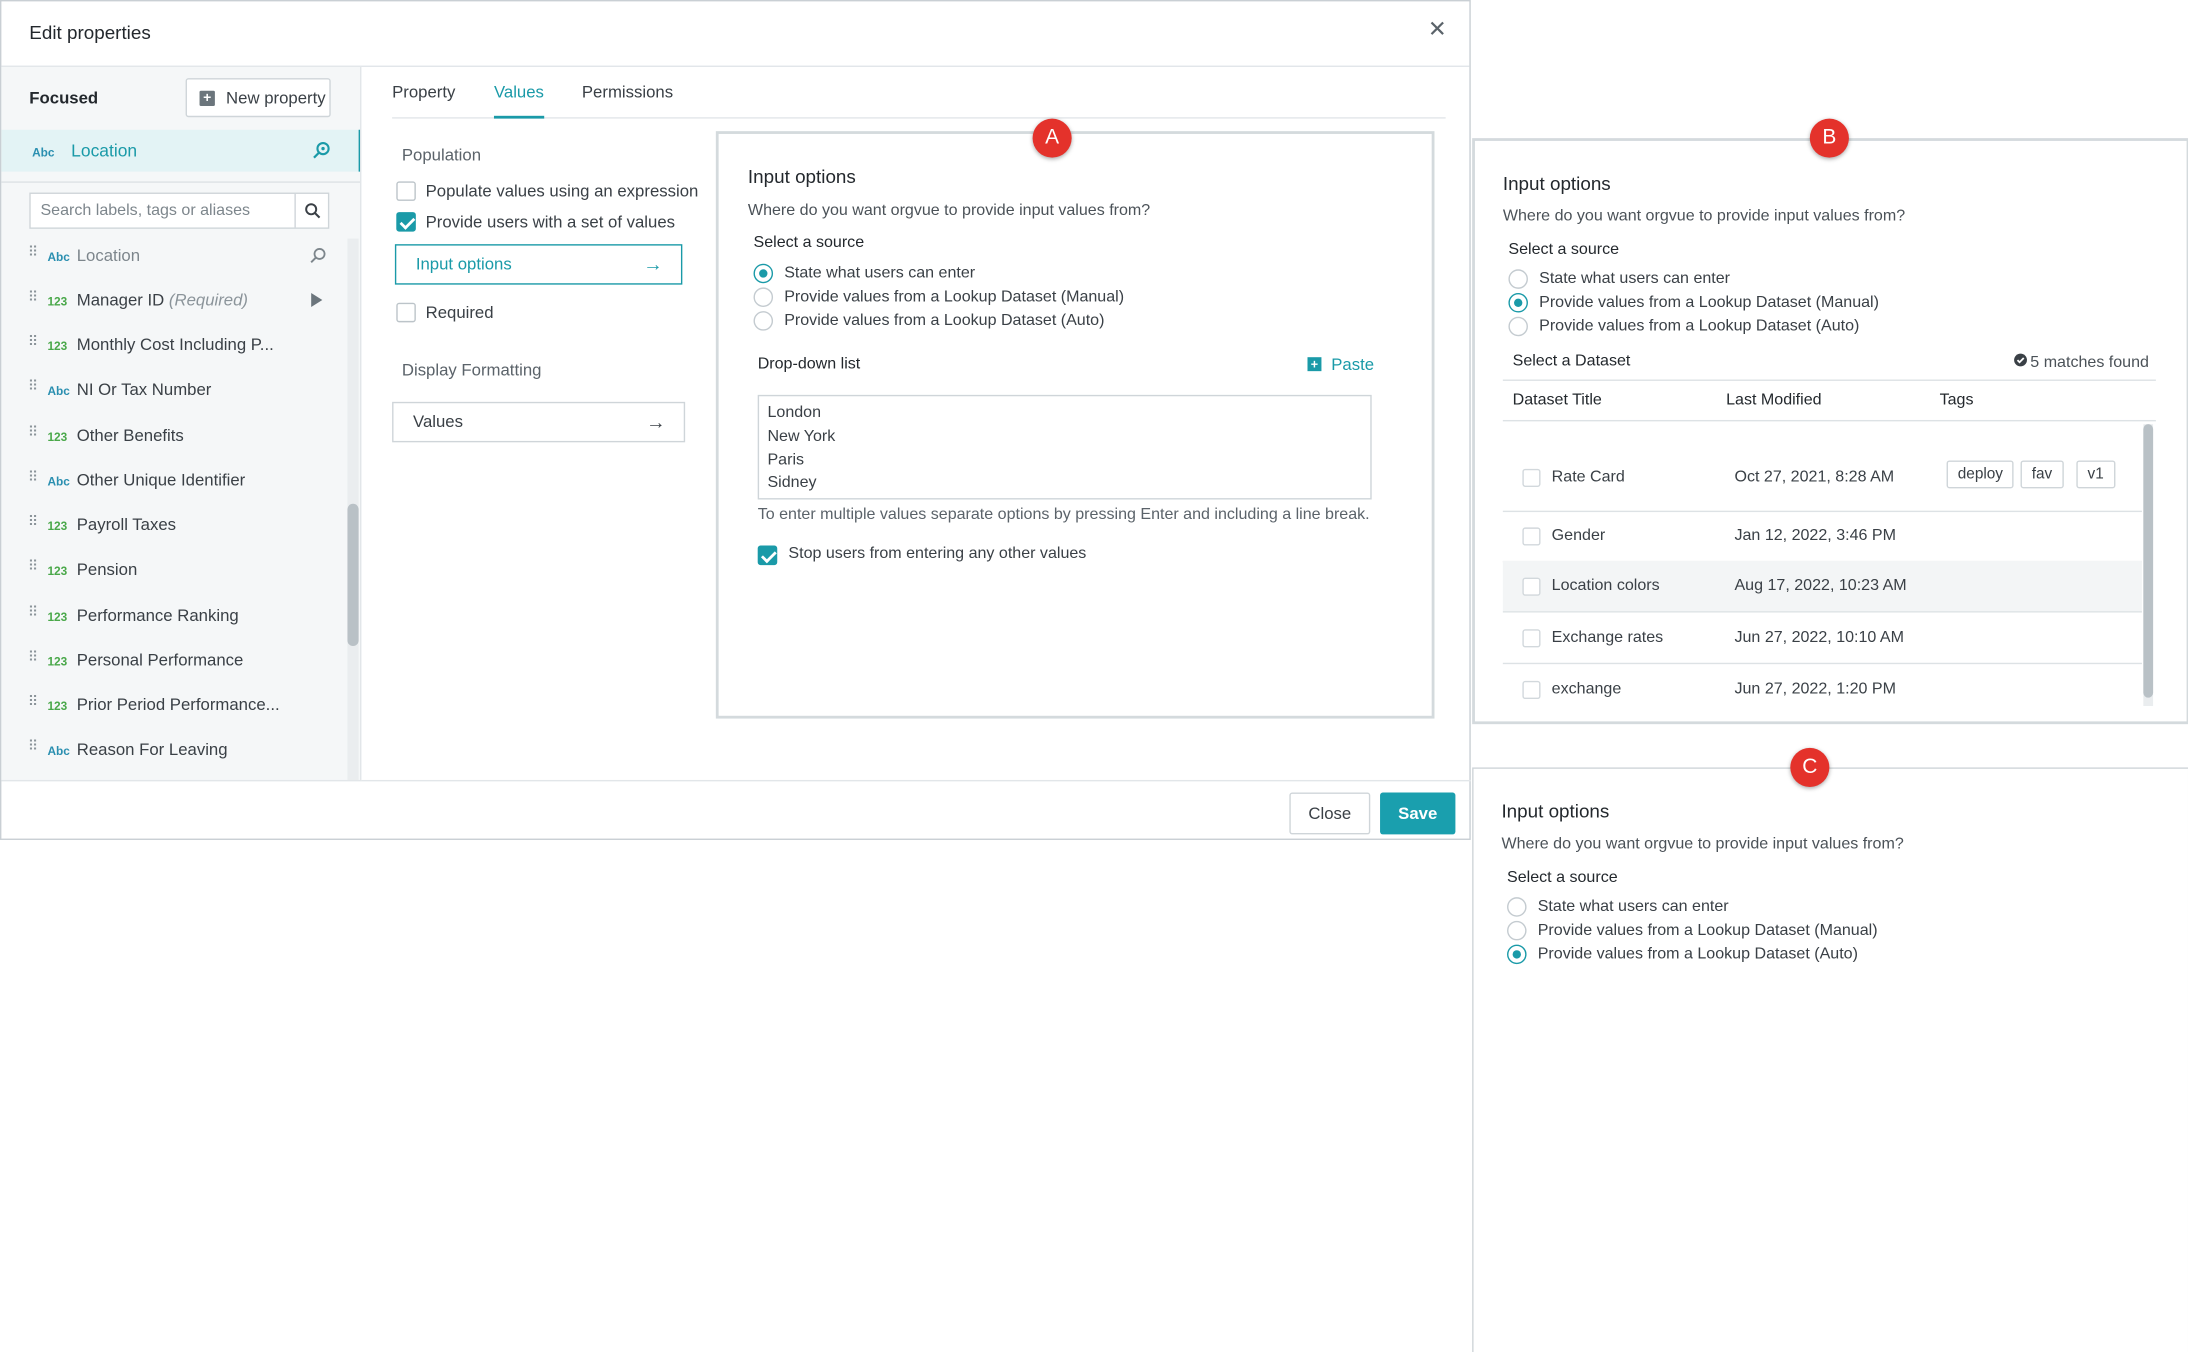 The image size is (2188, 1352). I want to click on tag-chip: fav, so click(2042, 474).